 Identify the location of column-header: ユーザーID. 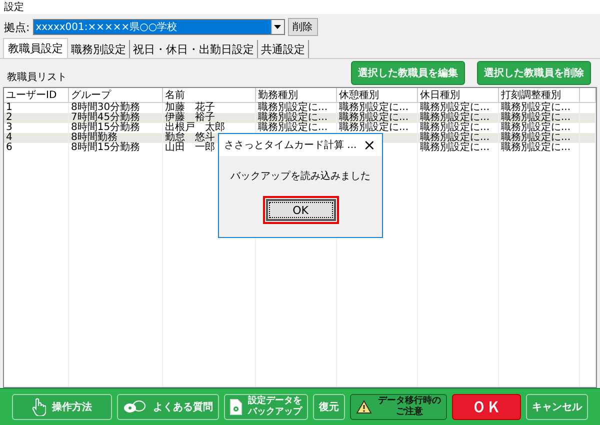
(36, 95).